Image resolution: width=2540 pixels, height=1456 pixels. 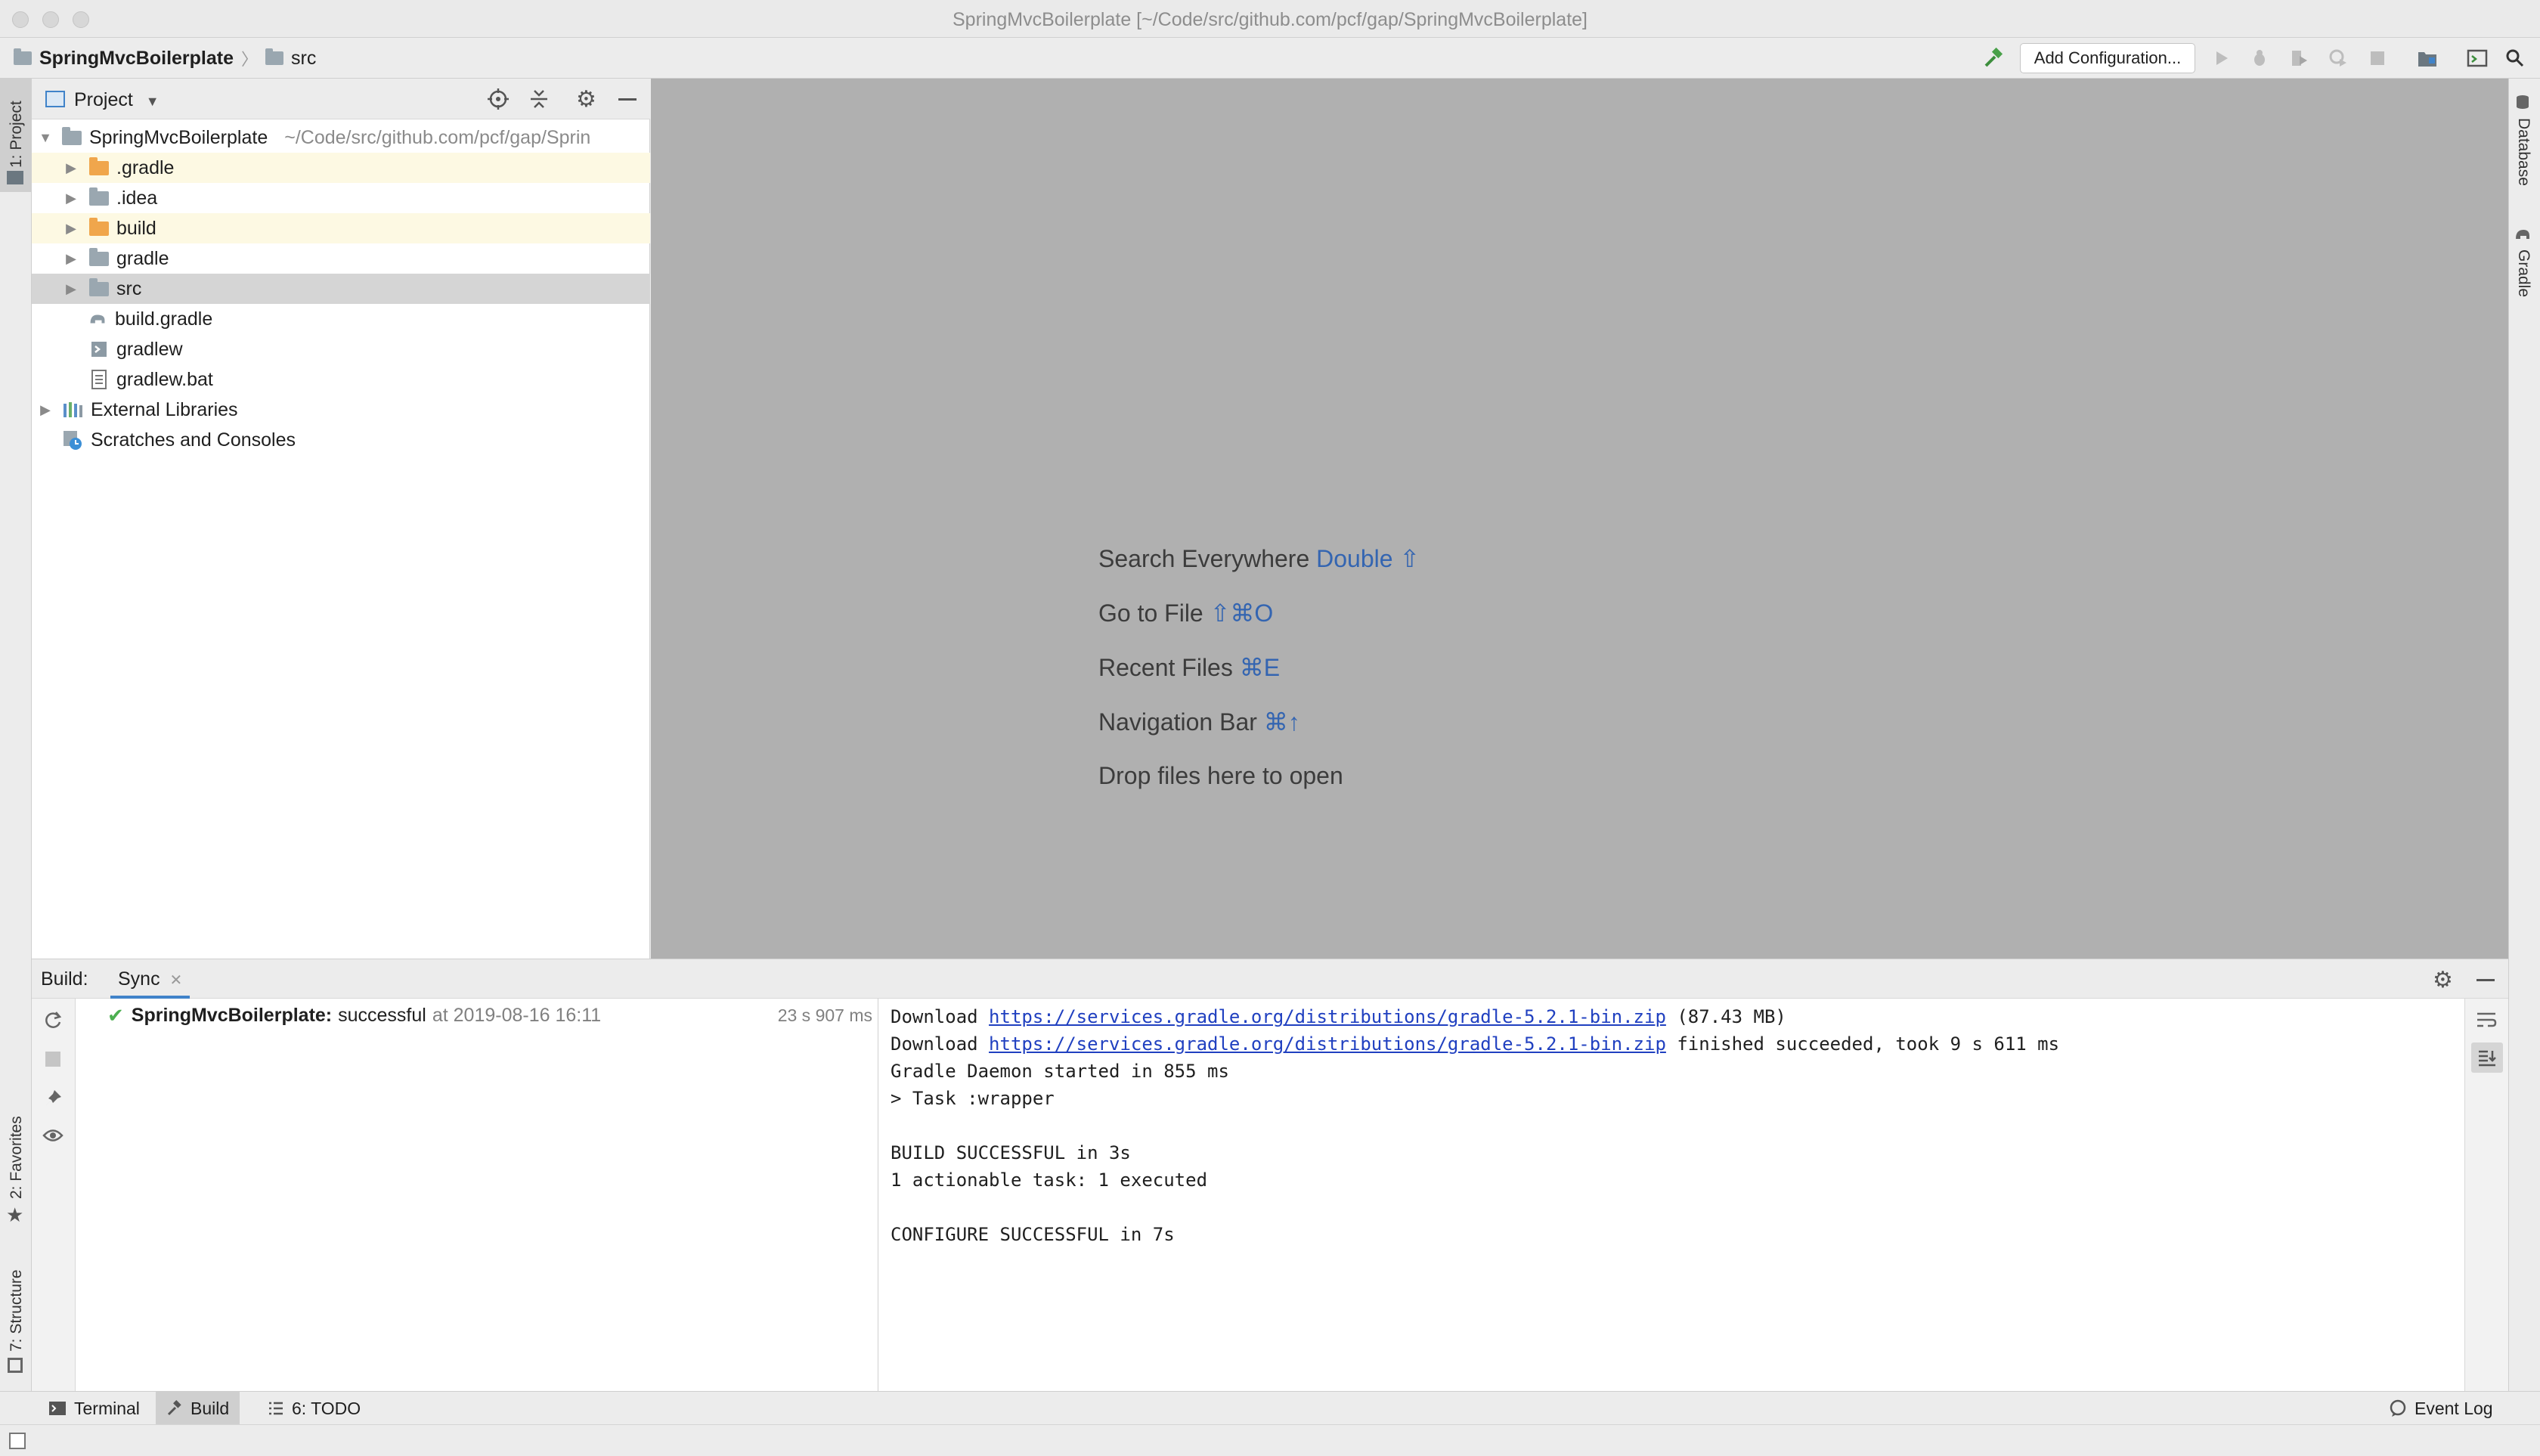 I want to click on hint-go-to-file: Go to File ⇧⌘O, so click(x=1185, y=613).